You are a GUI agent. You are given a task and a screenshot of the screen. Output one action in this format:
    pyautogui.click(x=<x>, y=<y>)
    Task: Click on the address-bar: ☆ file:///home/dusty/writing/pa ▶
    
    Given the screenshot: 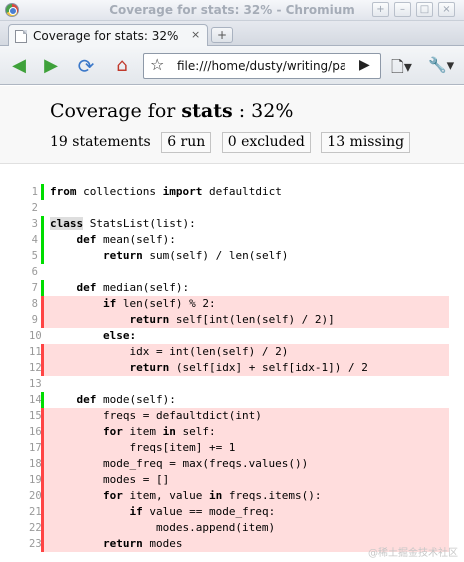 What is the action you would take?
    pyautogui.click(x=262, y=66)
    